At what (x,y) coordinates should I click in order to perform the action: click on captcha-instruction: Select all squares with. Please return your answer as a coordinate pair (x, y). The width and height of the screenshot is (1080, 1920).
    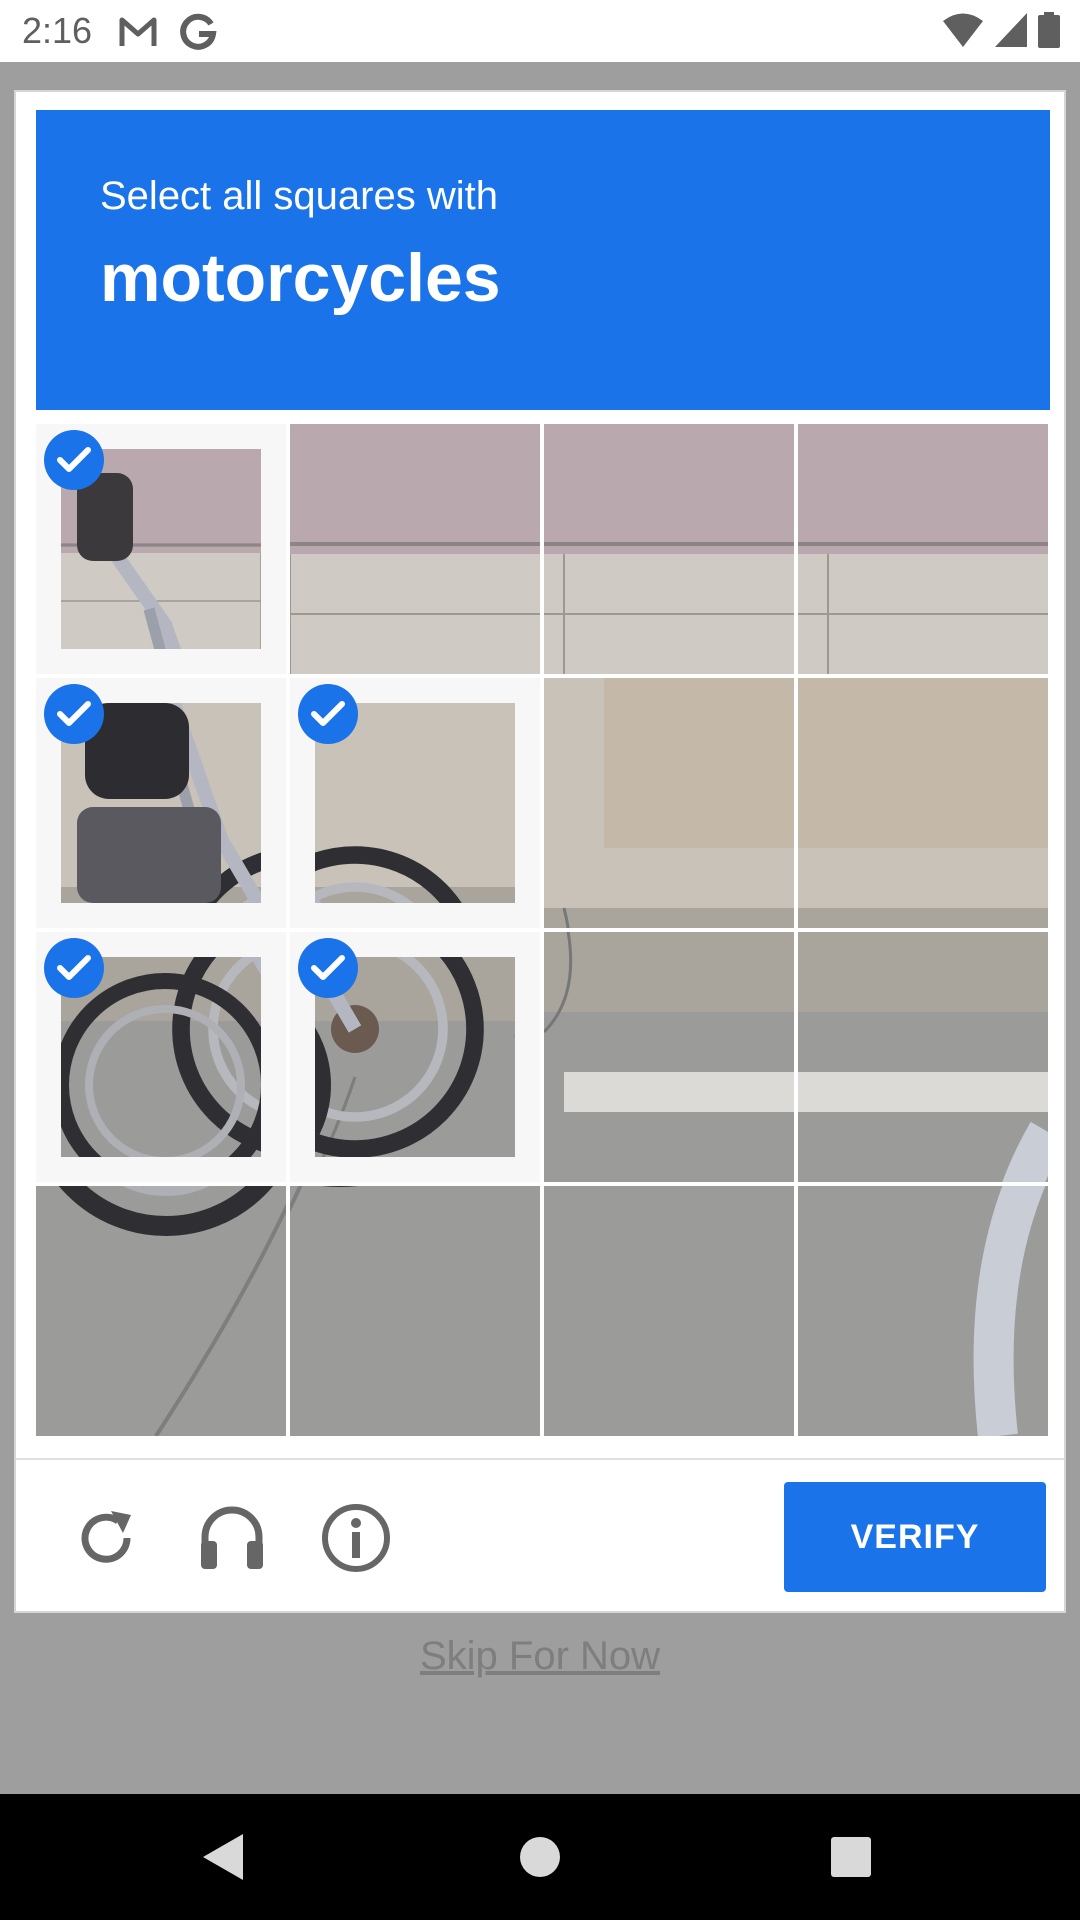
    Looking at the image, I should click on (299, 196).